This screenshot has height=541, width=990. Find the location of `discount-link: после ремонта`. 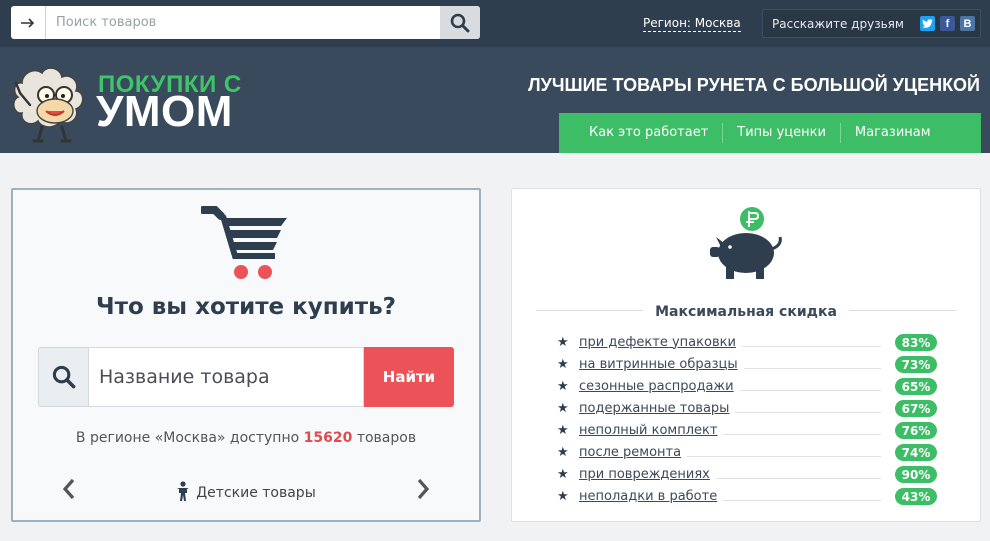

discount-link: после ремонта is located at coordinates (633, 452).